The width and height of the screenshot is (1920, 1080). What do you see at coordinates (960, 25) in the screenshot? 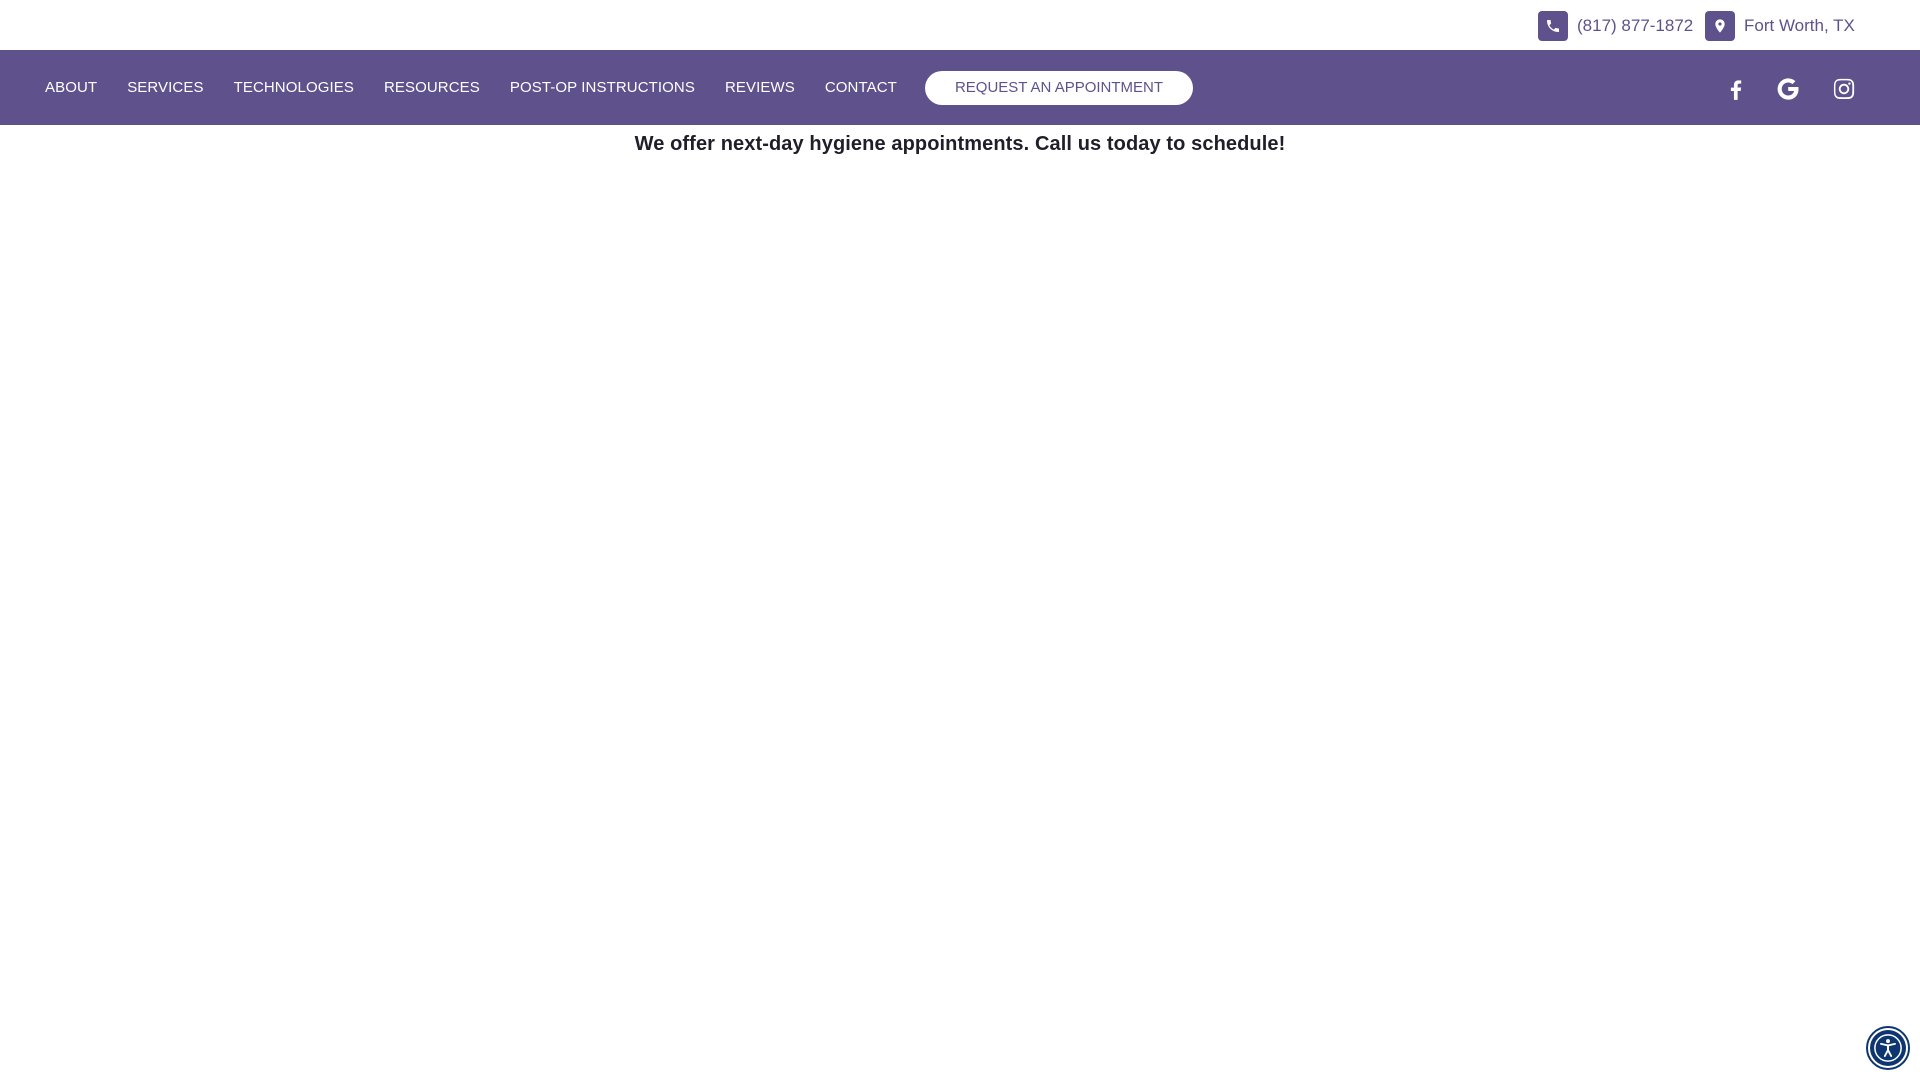
I see `top-contact-bar: (817) 877-1872 Fort Worth, TX` at bounding box center [960, 25].